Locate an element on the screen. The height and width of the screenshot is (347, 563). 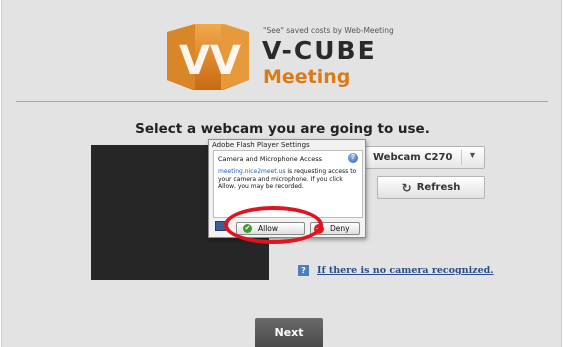
camera-settings-icon is located at coordinates (220, 226).